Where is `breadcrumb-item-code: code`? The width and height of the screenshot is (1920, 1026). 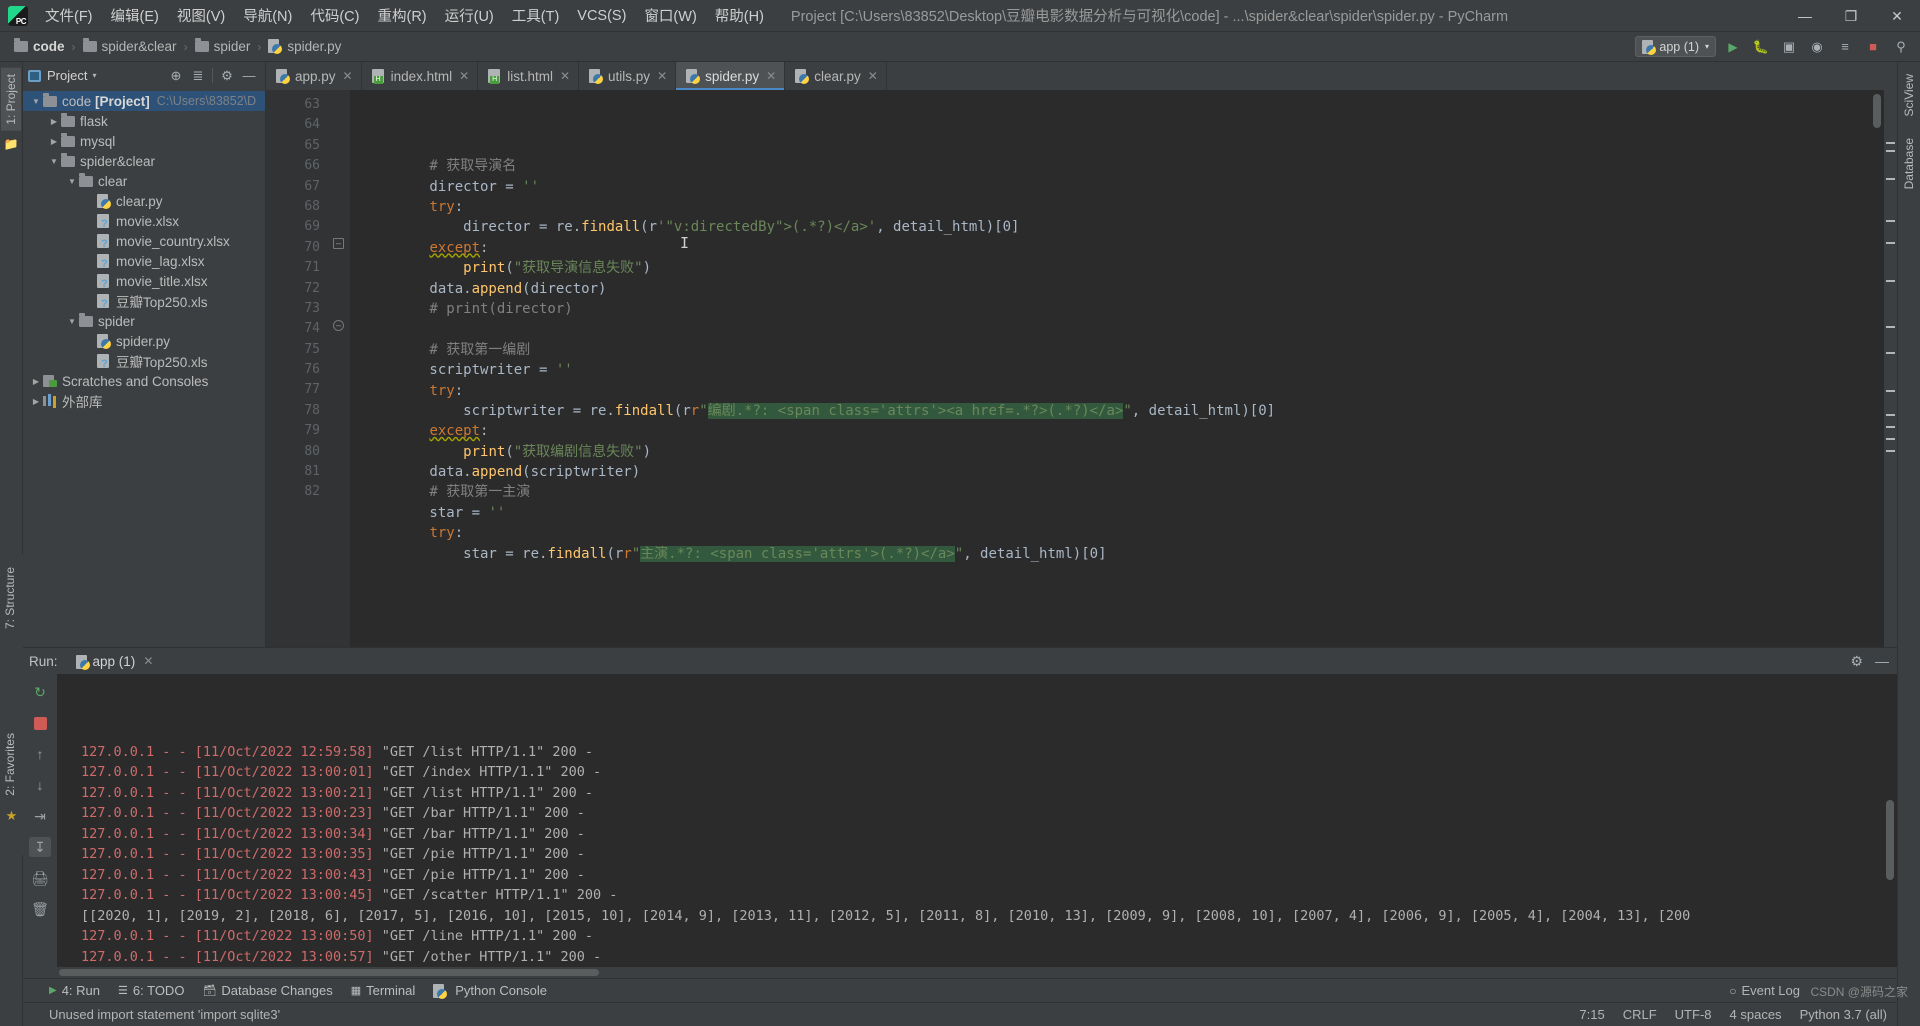
breadcrumb-item-code: code is located at coordinates (39, 46).